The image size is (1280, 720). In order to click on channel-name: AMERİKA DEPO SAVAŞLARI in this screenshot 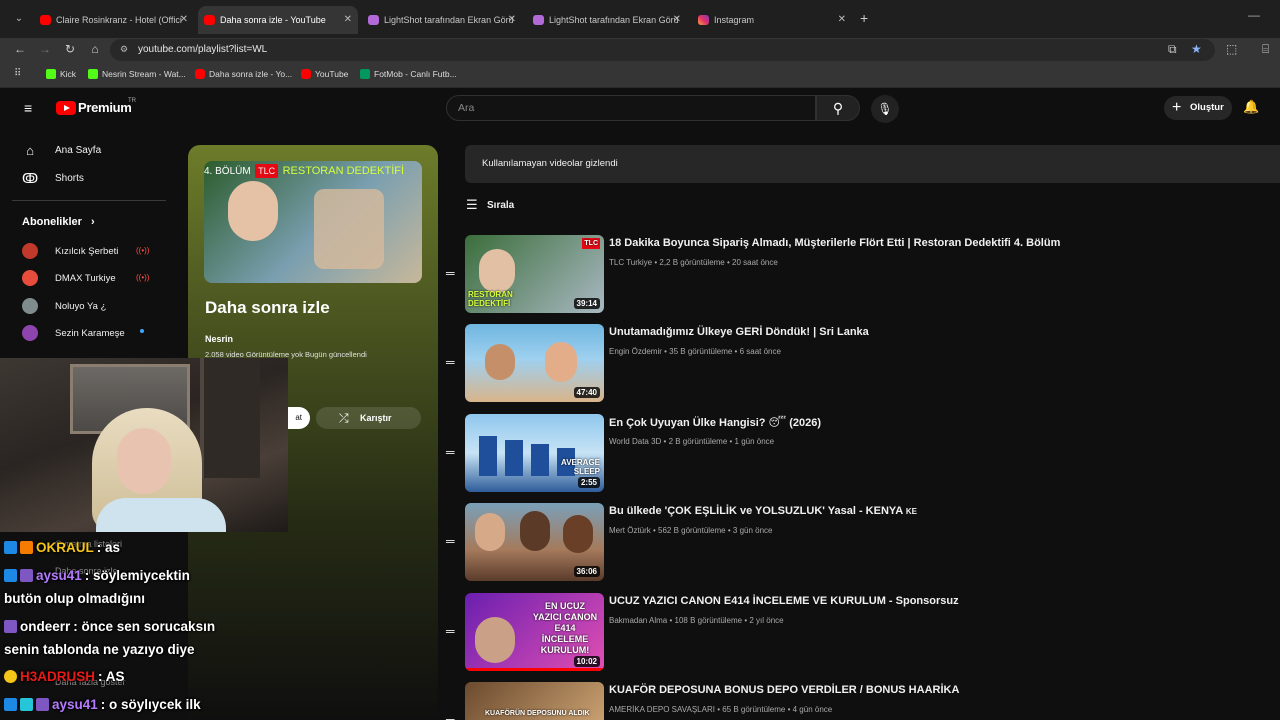, I will do `click(662, 709)`.